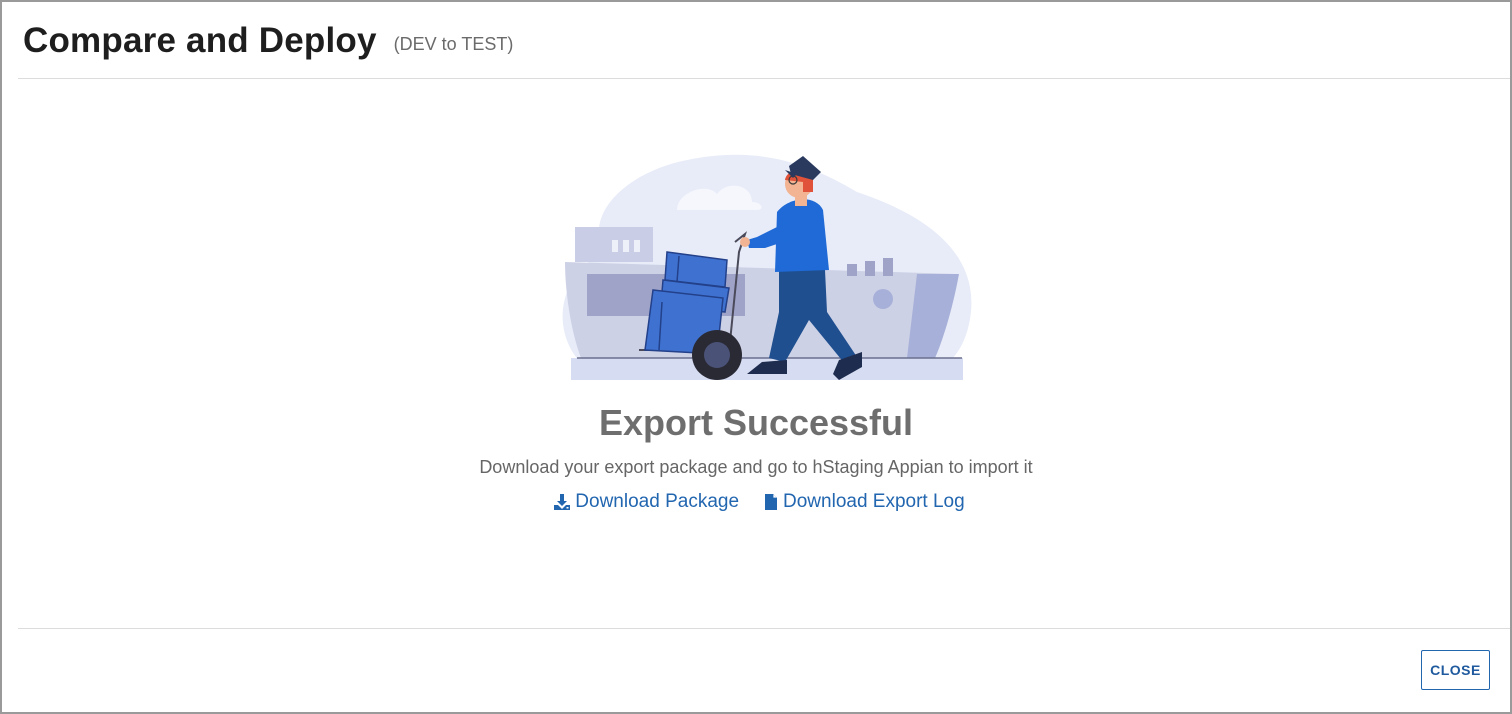 This screenshot has height=714, width=1512. I want to click on close-button: CLOSE, so click(1455, 670).